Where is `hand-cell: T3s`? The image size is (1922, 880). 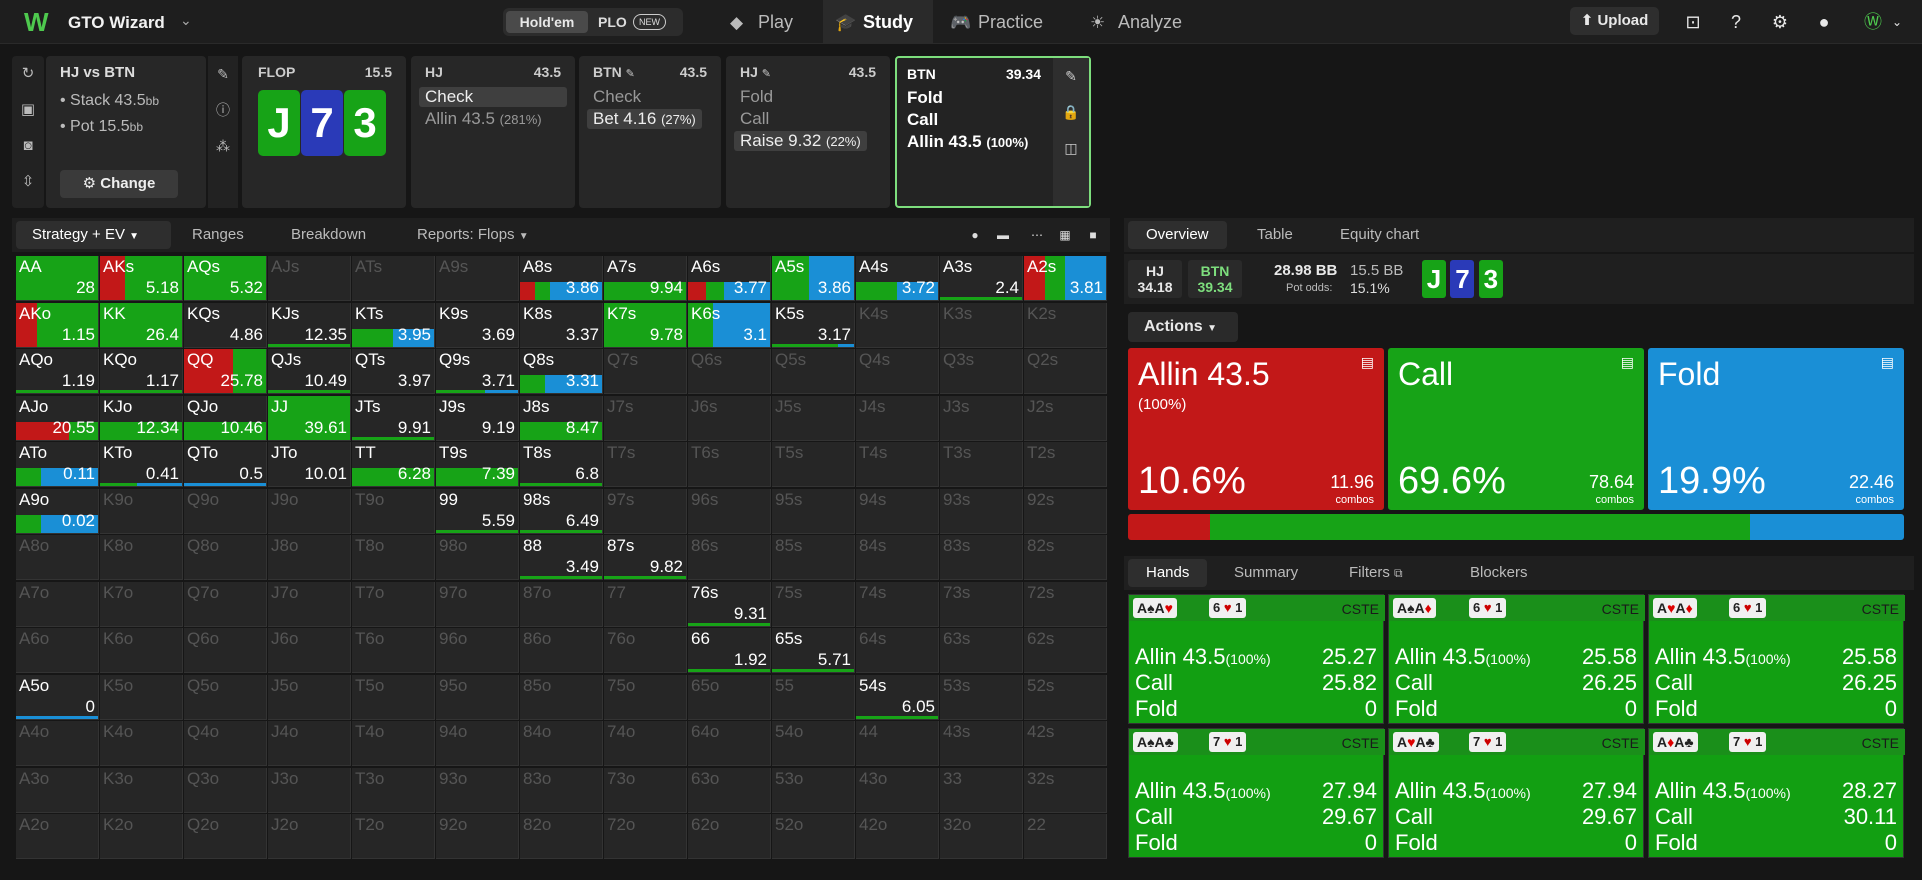 hand-cell: T3s is located at coordinates (981, 464).